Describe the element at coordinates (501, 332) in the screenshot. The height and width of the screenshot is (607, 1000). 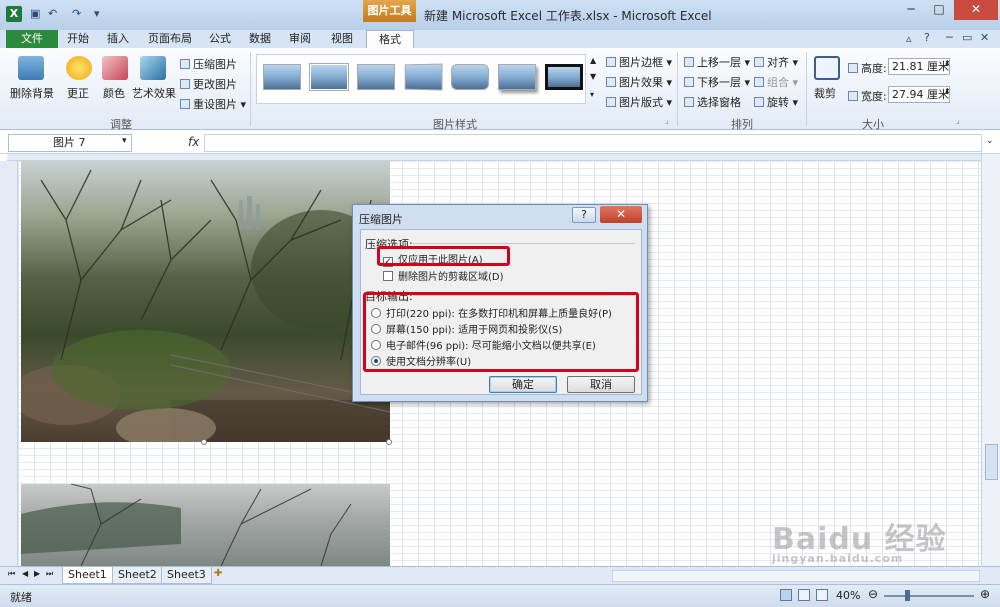
I see `annotation-highlight` at that location.